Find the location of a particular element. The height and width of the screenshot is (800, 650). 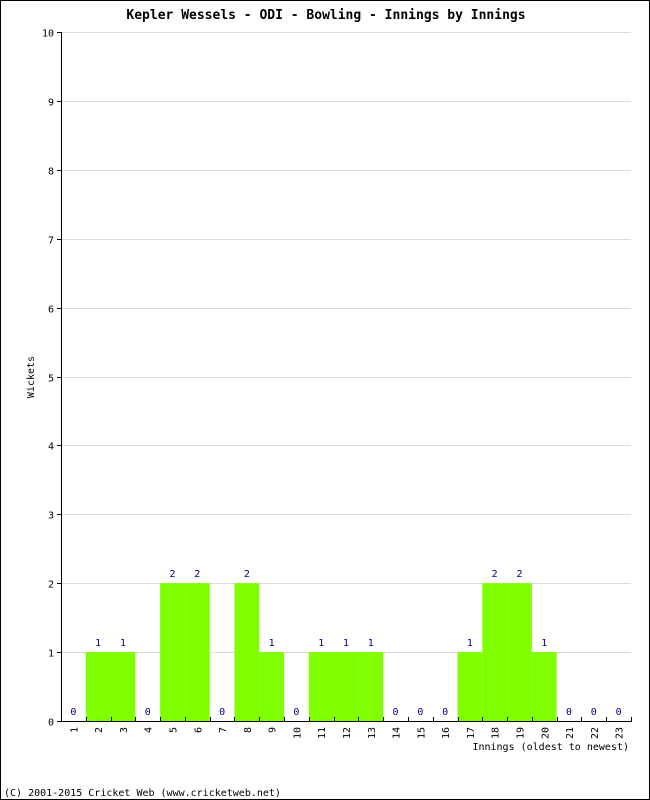

x-tick-label-3: 3 is located at coordinates (124, 730).